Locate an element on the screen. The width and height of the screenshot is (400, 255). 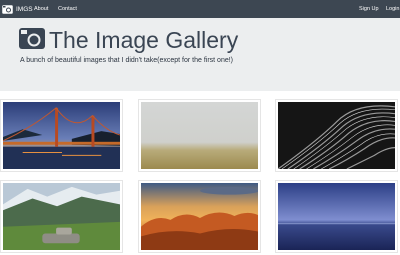
sign-up-link: Sign Up is located at coordinates (369, 9).